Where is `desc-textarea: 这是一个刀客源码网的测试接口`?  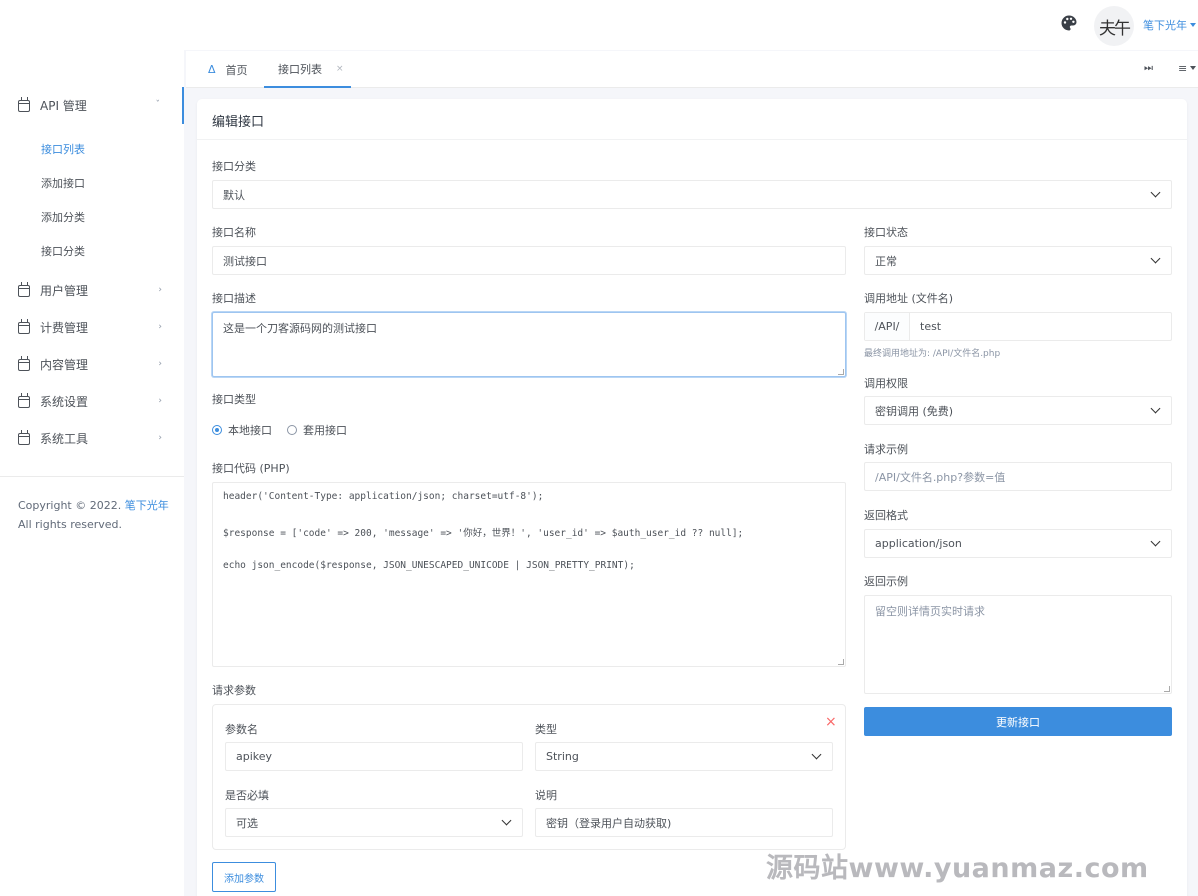 desc-textarea: 这是一个刀客源码网的测试接口 is located at coordinates (529, 344).